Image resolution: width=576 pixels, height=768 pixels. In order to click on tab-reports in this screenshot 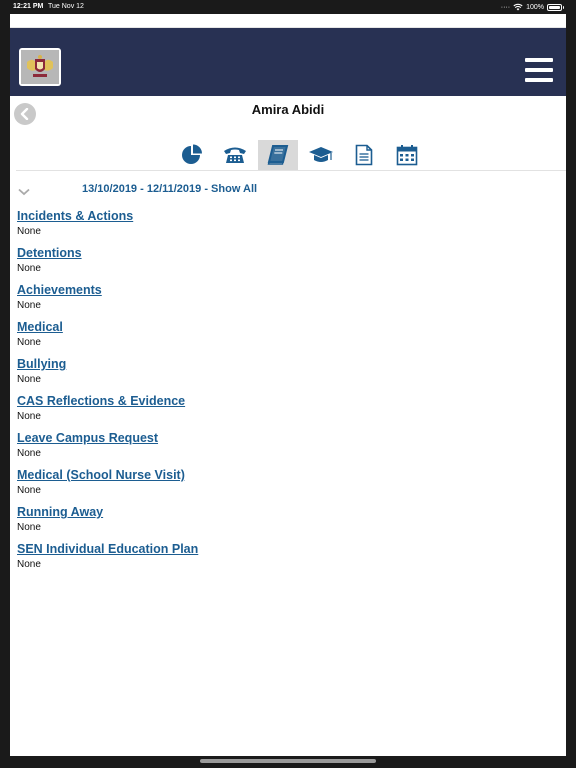, I will do `click(364, 155)`.